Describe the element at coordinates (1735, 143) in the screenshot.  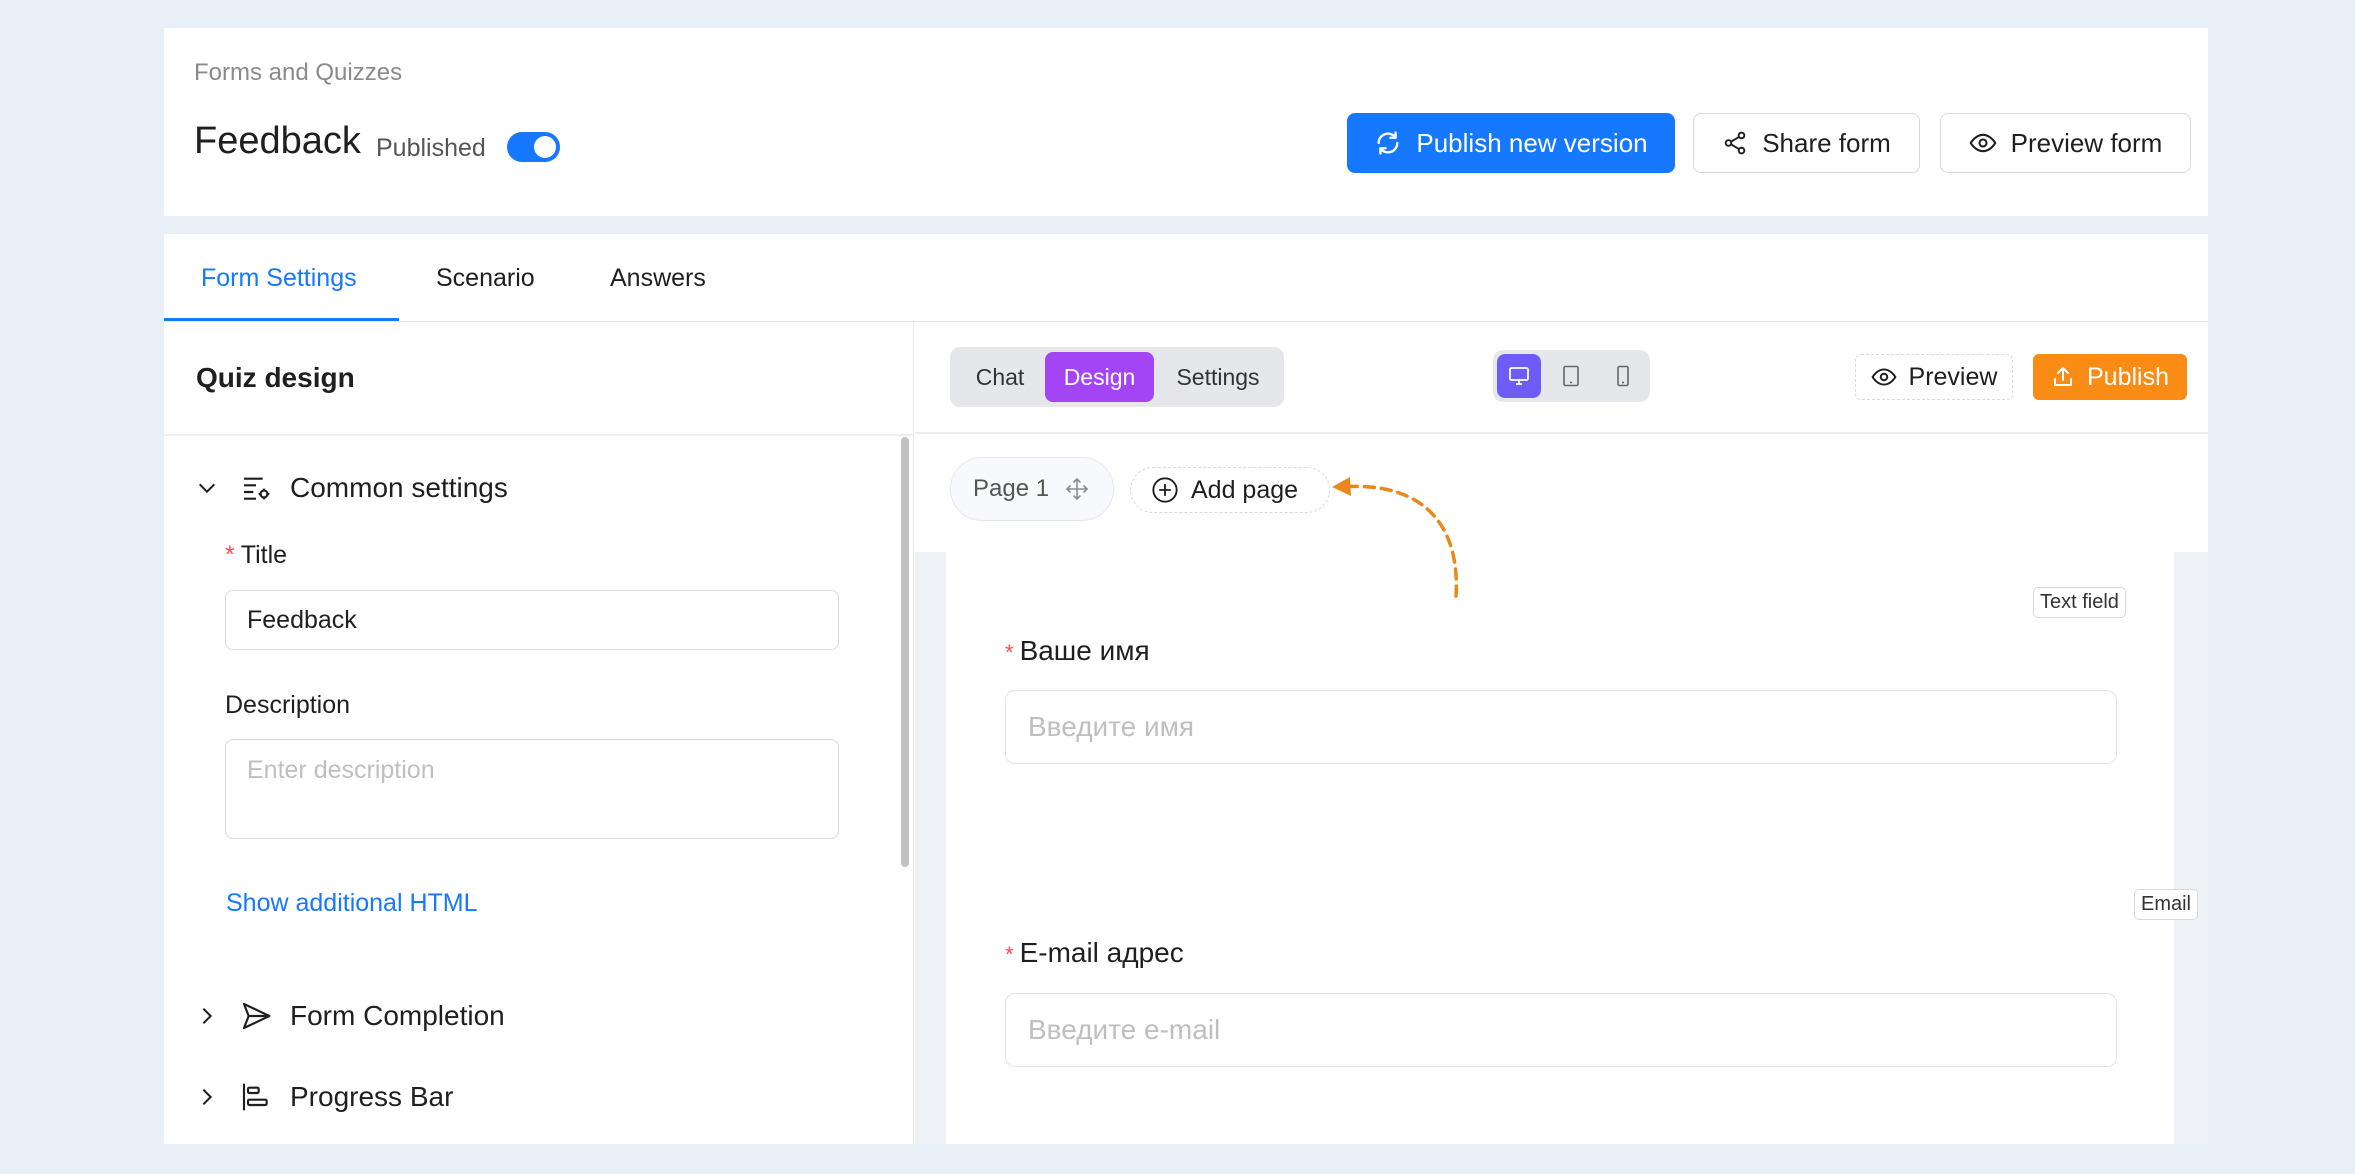
I see `share-icon` at that location.